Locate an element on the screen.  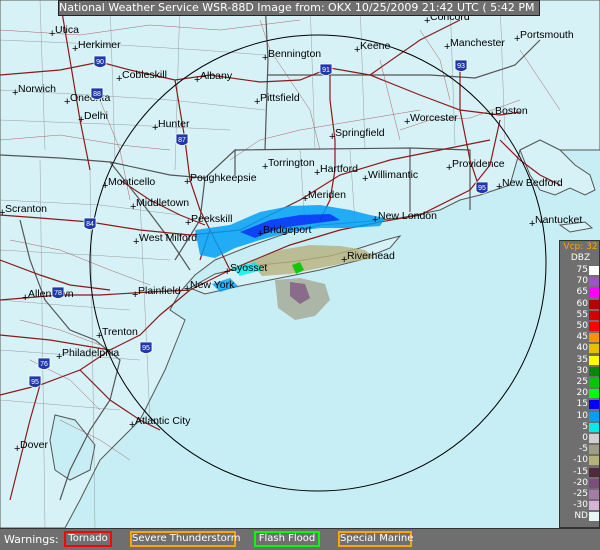
warning-flash-flood-button: Flash Flood is located at coordinates (287, 539).